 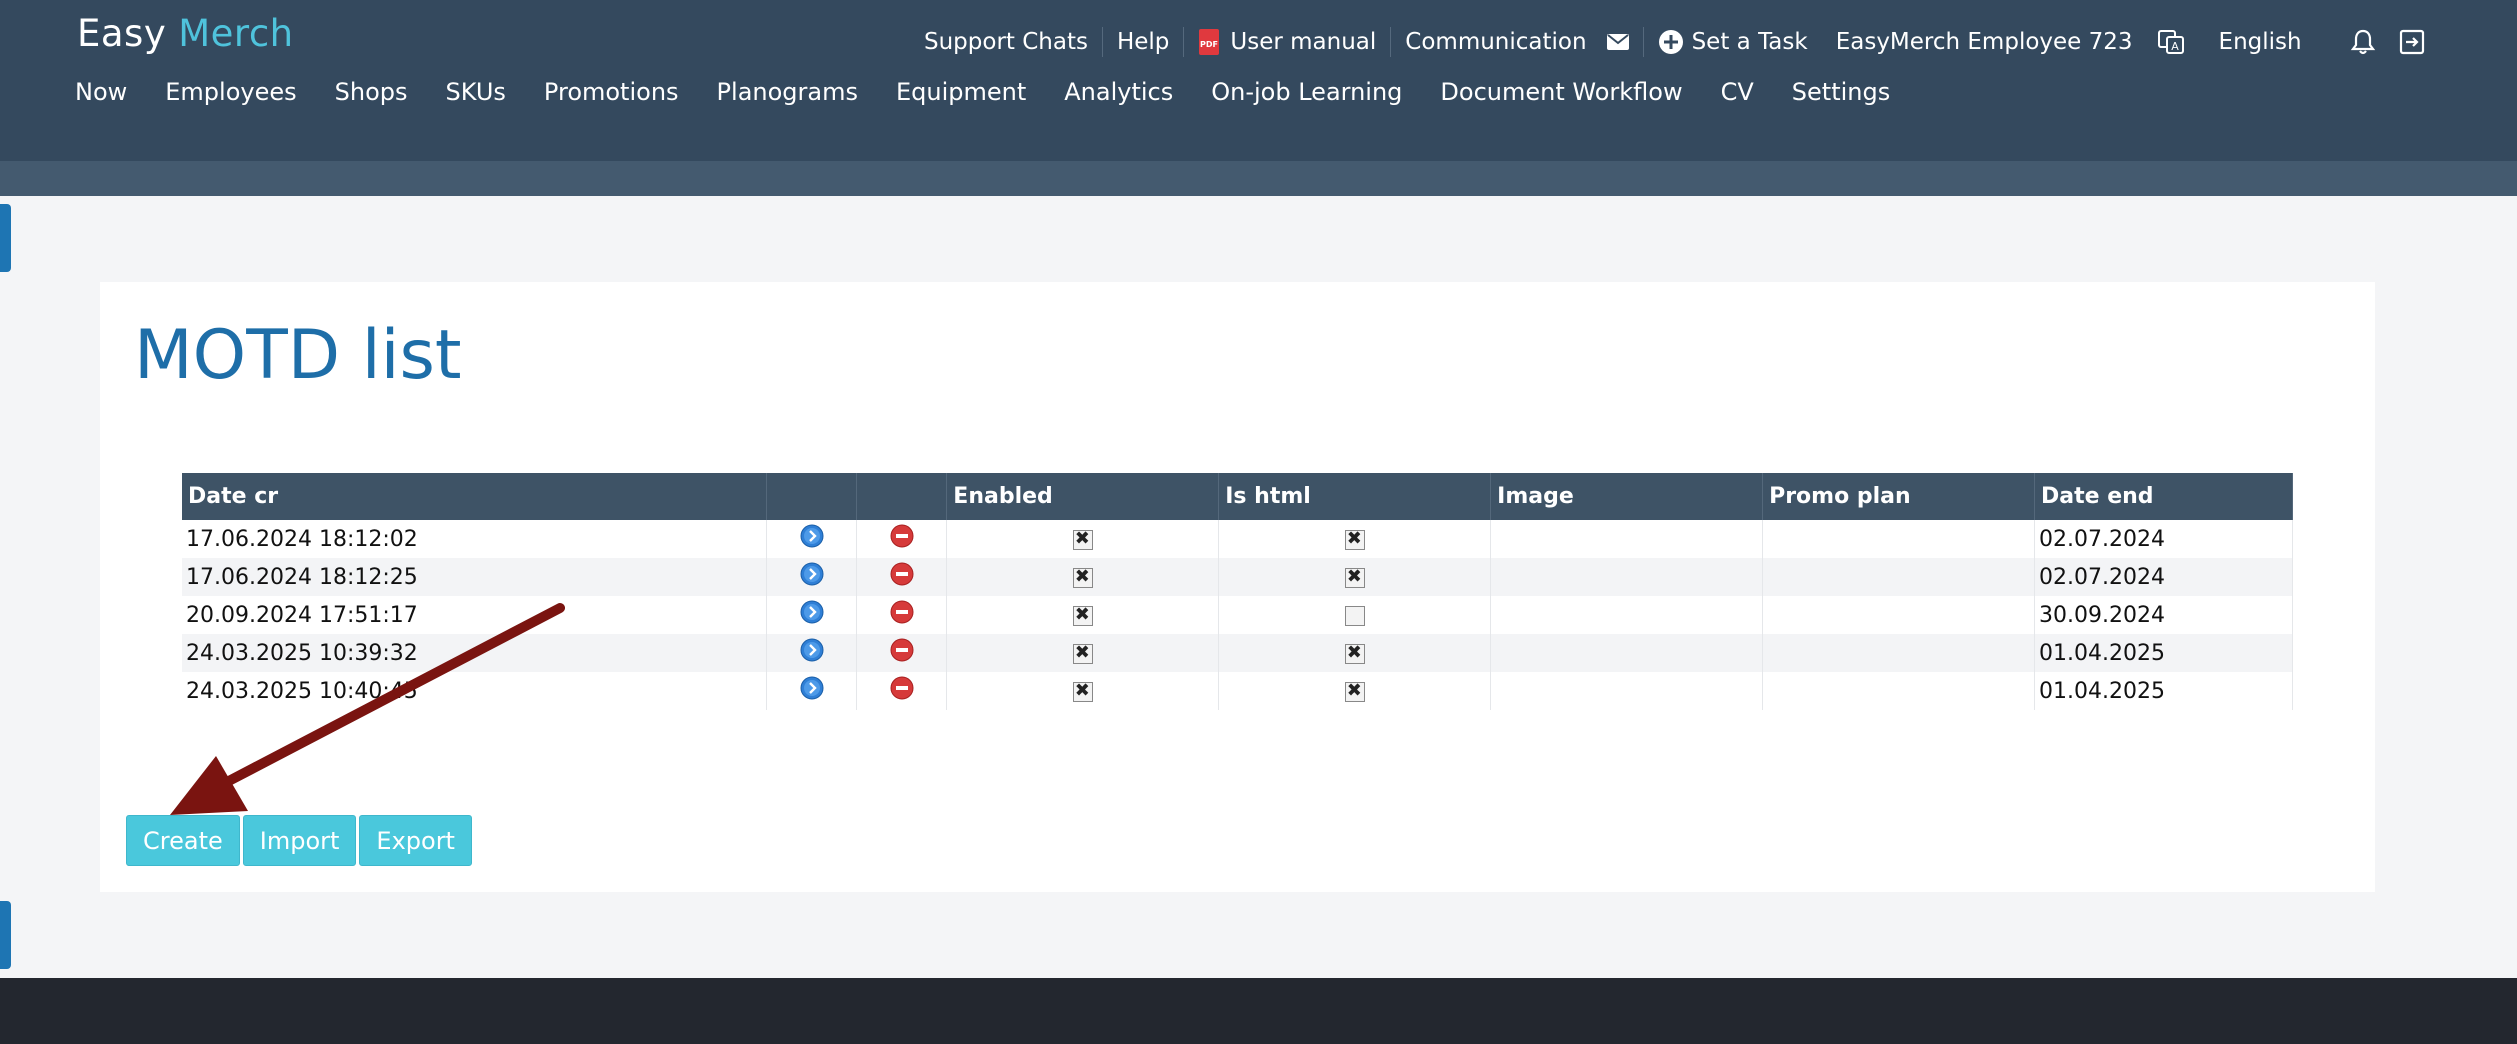 I want to click on logout-icon, so click(x=2412, y=42).